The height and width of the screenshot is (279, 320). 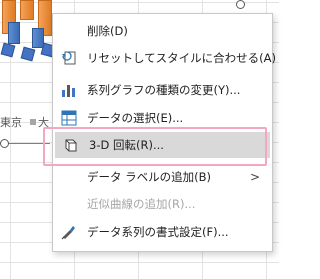 What do you see at coordinates (181, 58) in the screenshot?
I see `menu-item-label: リセットしてスタイルに合わせる(A)` at bounding box center [181, 58].